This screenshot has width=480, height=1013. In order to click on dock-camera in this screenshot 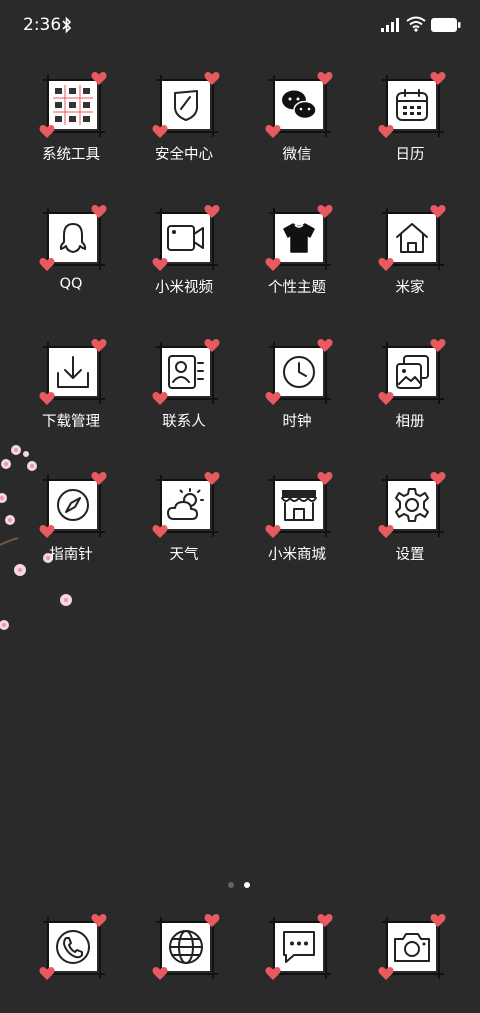, I will do `click(405, 963)`.